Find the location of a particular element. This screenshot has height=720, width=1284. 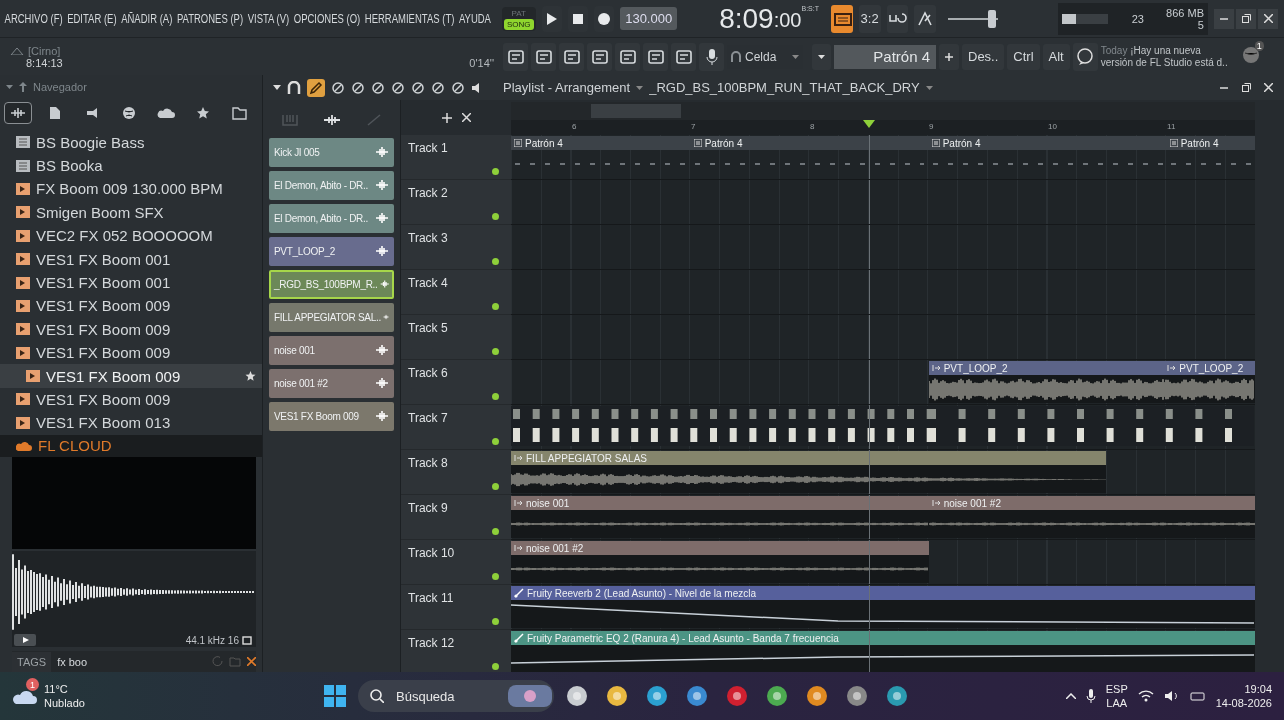

track-name: Track 6 is located at coordinates (428, 373).